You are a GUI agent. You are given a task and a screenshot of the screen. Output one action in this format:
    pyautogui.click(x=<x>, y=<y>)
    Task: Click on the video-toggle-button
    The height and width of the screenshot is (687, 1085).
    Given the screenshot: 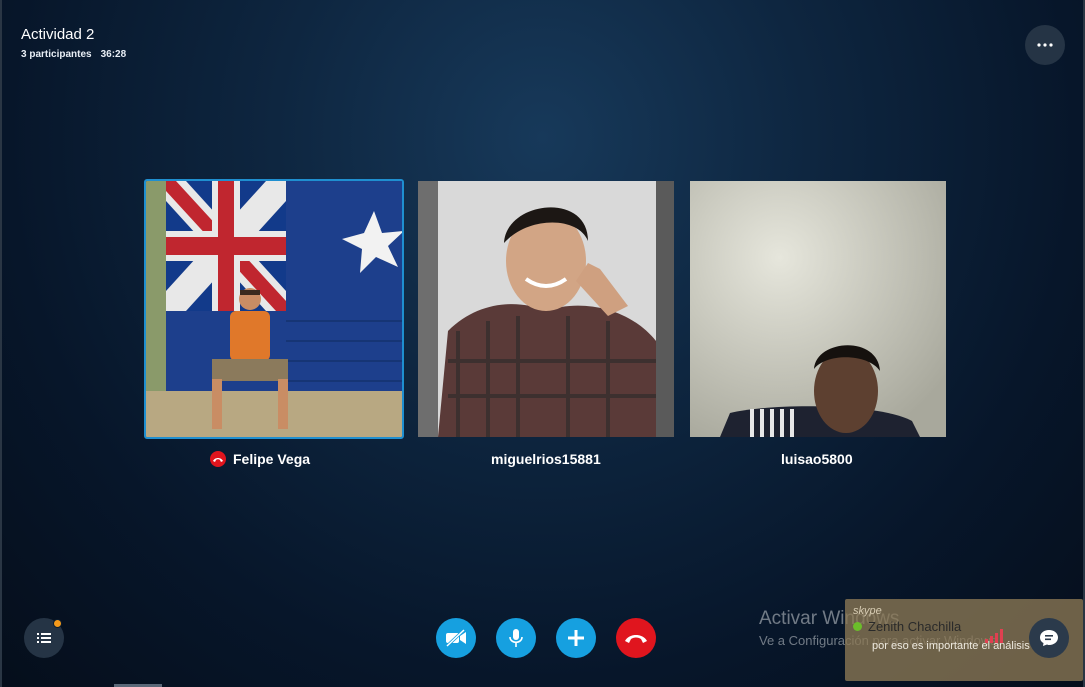 What is the action you would take?
    pyautogui.click(x=456, y=638)
    